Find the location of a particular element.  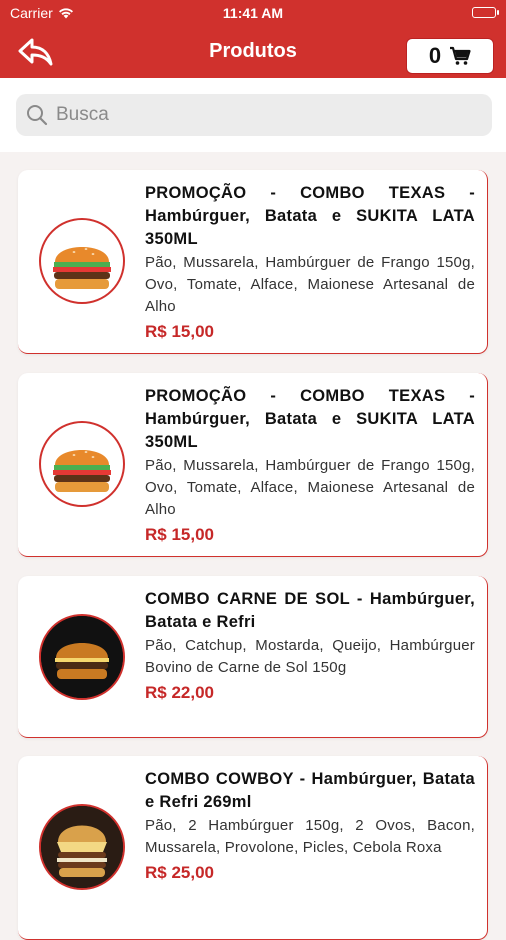

product-price: R$ 25,00 is located at coordinates (179, 872).